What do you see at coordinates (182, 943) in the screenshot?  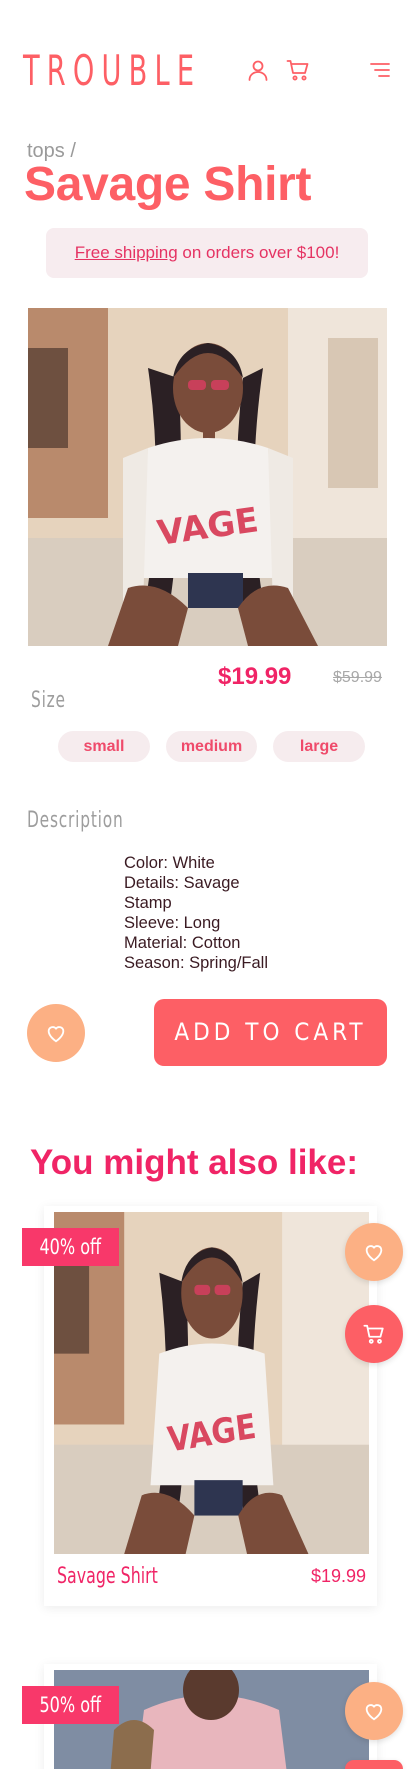 I see `description-line: Material: Cotton` at bounding box center [182, 943].